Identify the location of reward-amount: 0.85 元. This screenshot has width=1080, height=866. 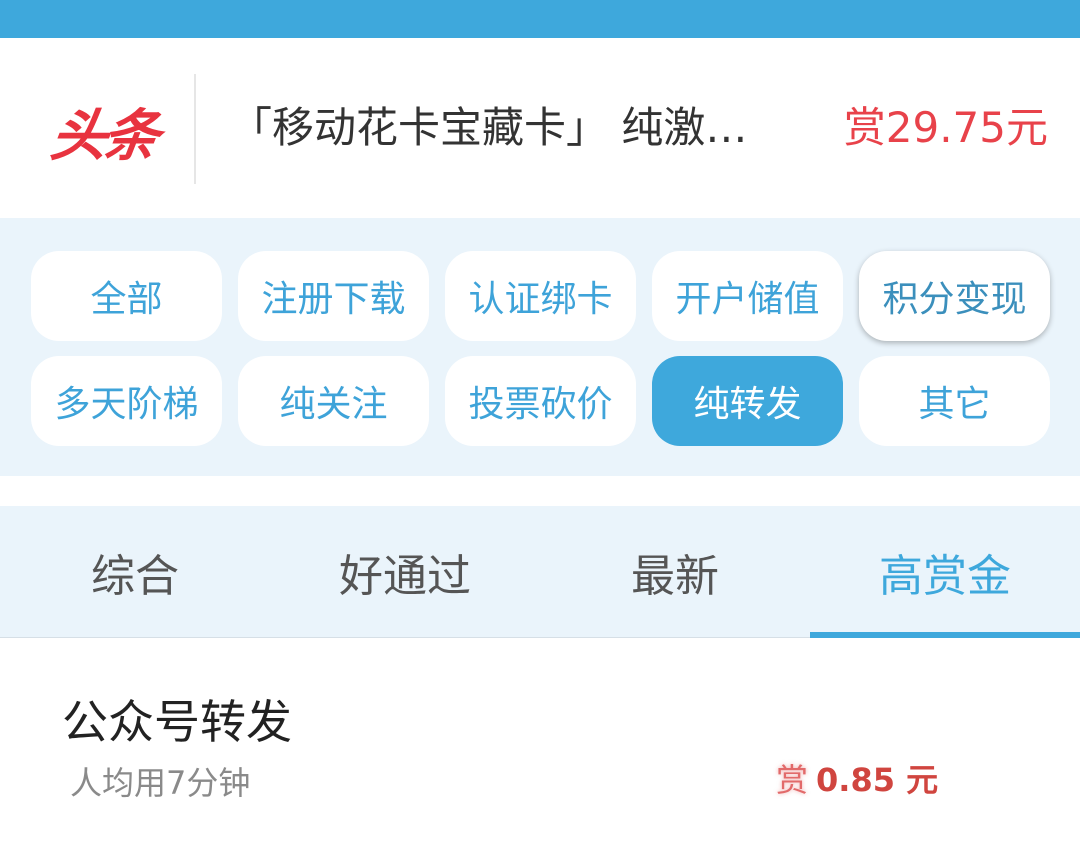
(877, 780).